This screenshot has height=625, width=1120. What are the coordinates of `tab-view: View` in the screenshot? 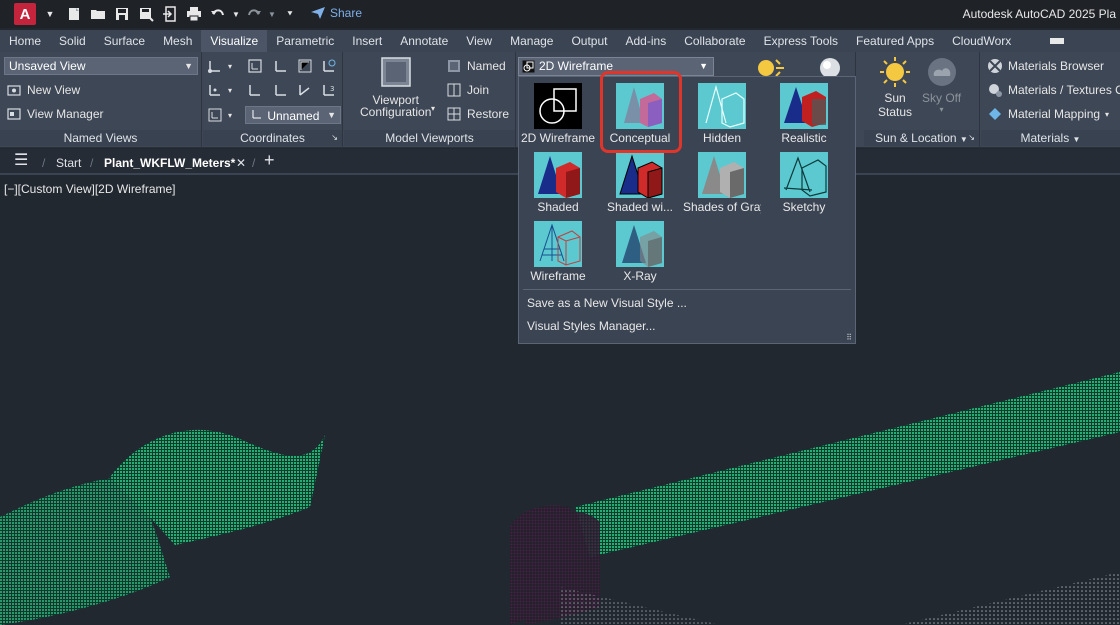 It's located at (479, 41).